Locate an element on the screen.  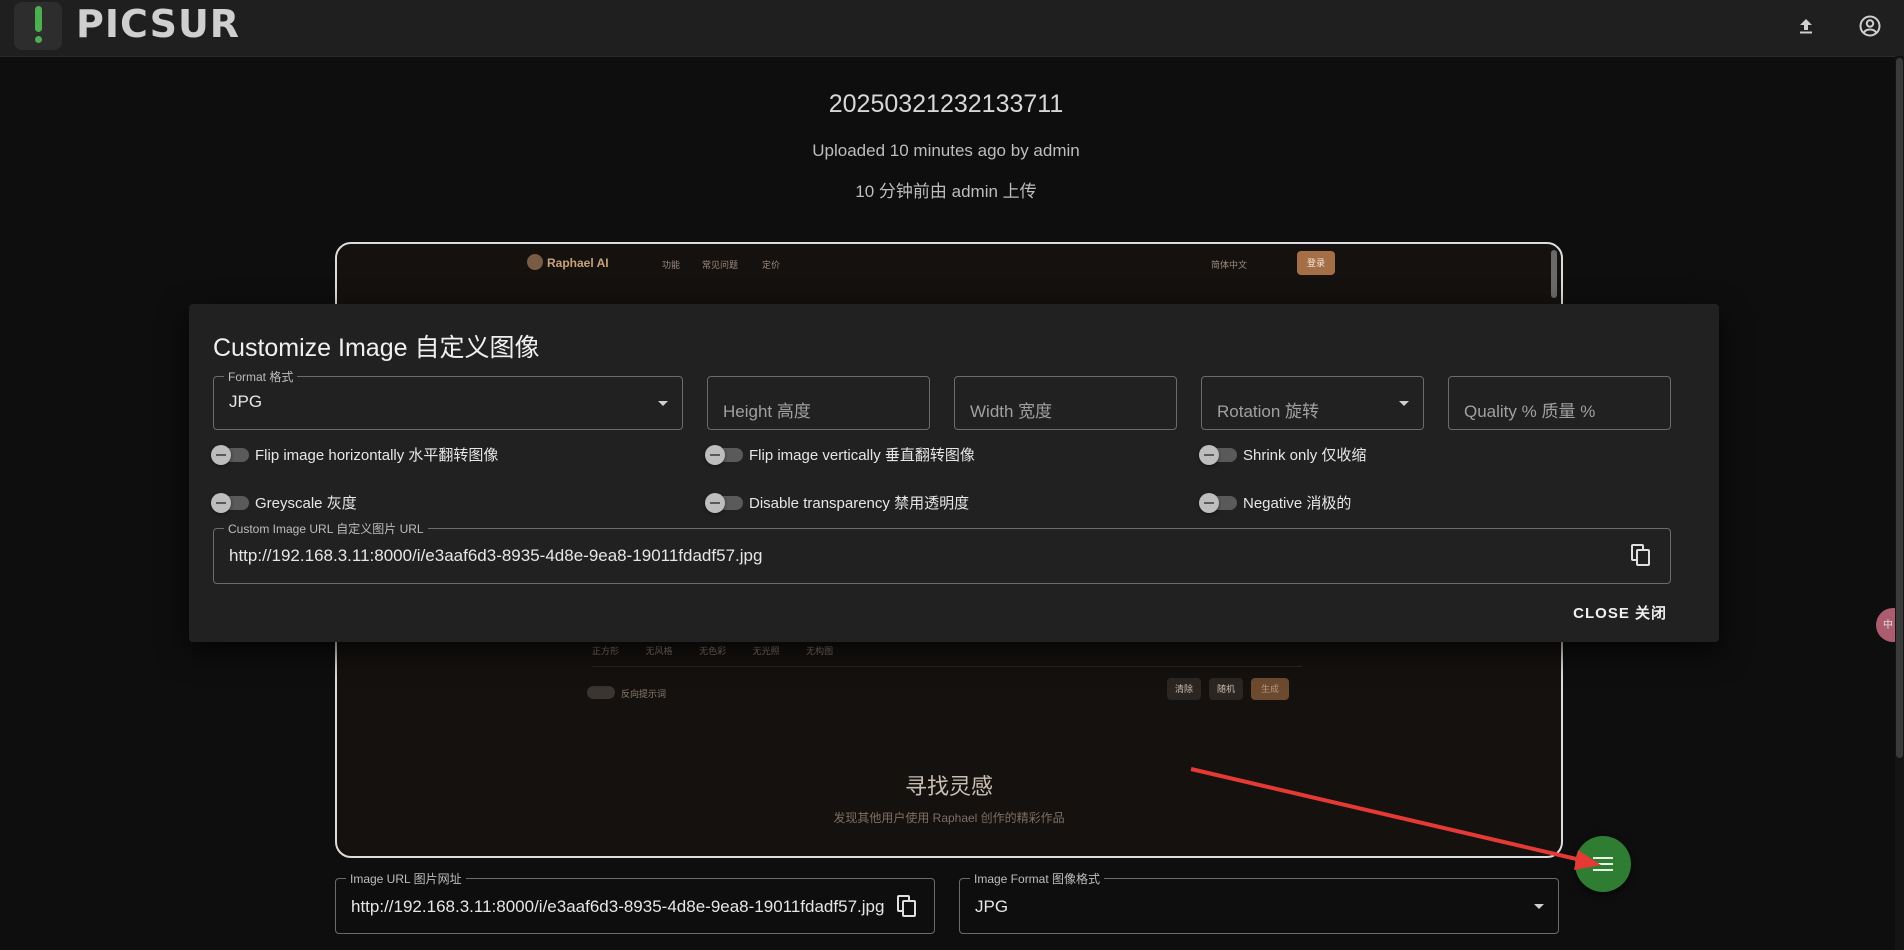
page-scrollbar-thumb is located at coordinates (1899, 408).